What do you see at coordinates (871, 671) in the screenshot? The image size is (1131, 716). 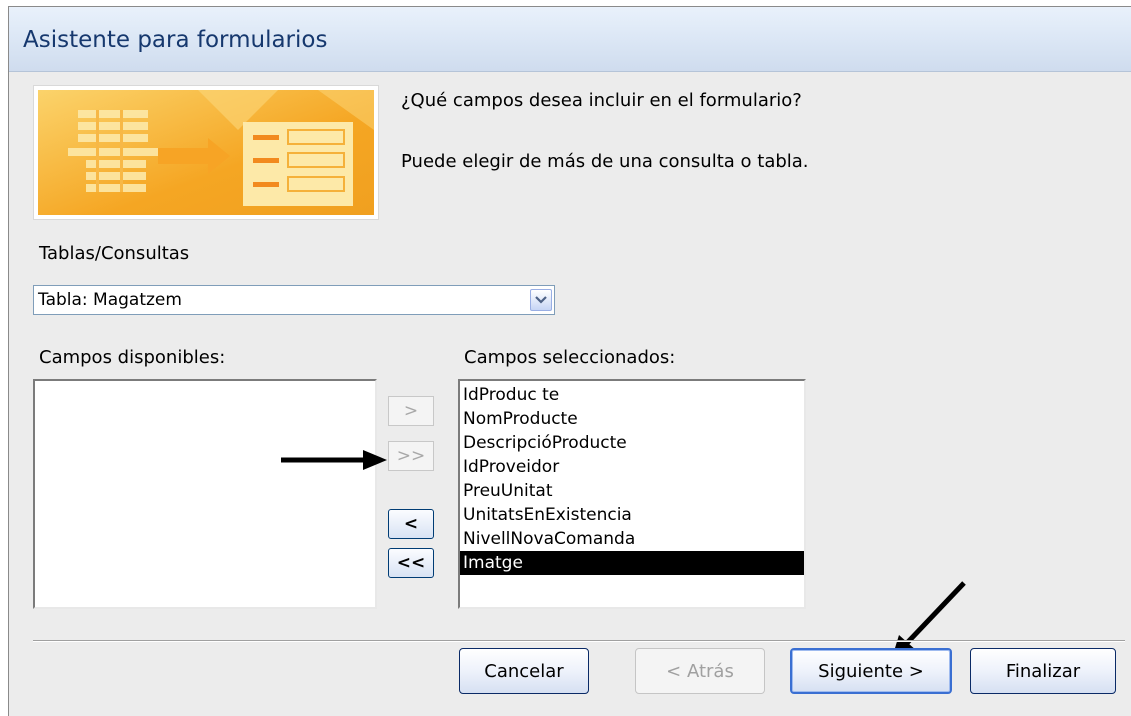 I see `next-button: Siguiente >` at bounding box center [871, 671].